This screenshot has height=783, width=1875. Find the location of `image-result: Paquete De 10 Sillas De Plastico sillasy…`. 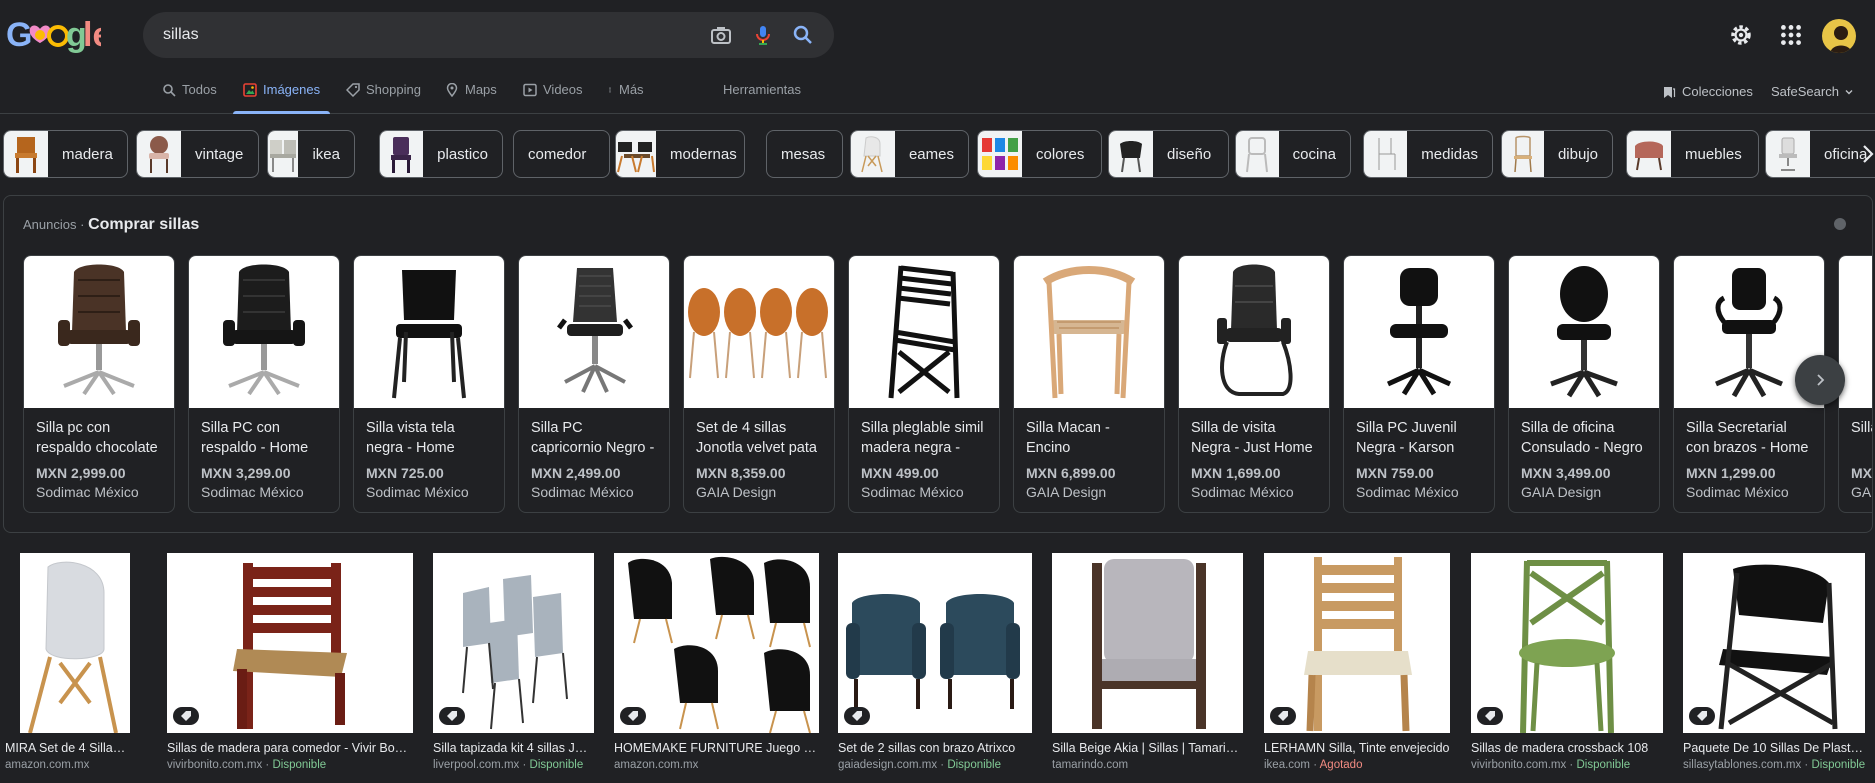

image-result: Paquete De 10 Sillas De Plastico sillasy… is located at coordinates (1774, 662).